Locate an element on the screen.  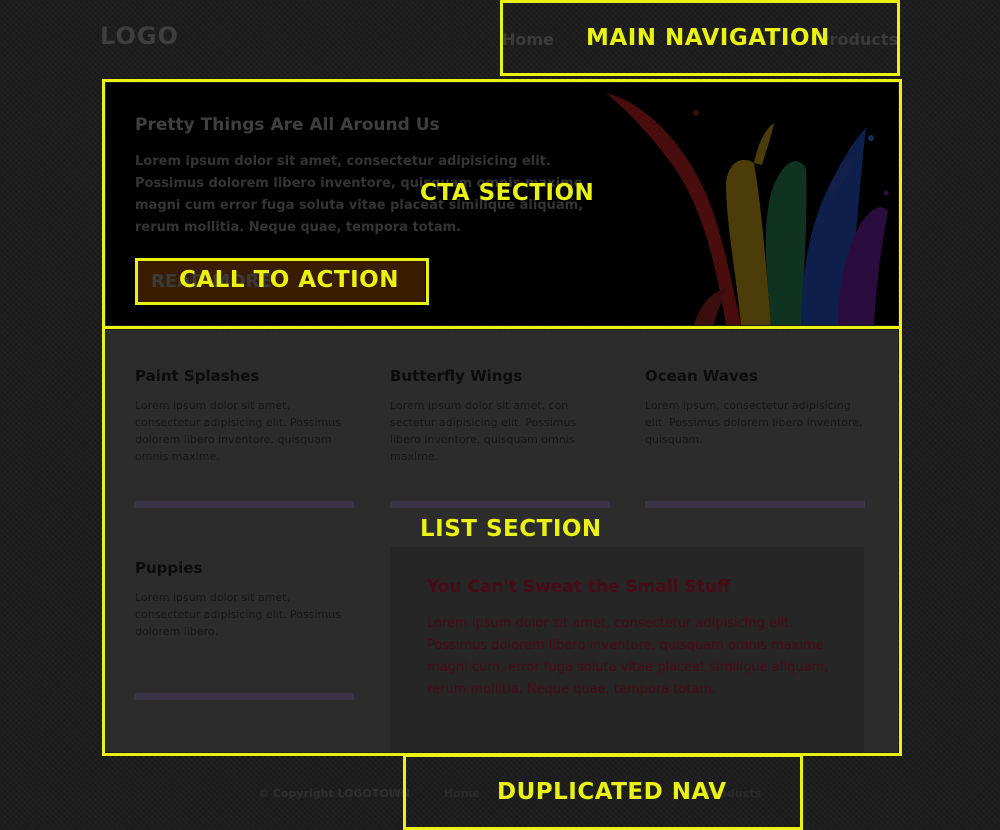
call-to-action-label: CALL TO ACTION is located at coordinates (289, 280).